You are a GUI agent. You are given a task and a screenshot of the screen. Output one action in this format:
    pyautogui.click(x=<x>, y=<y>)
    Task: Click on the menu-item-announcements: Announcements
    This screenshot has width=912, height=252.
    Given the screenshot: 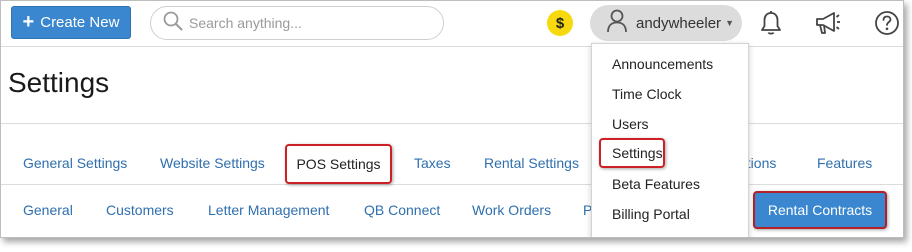 What is the action you would take?
    pyautogui.click(x=662, y=64)
    